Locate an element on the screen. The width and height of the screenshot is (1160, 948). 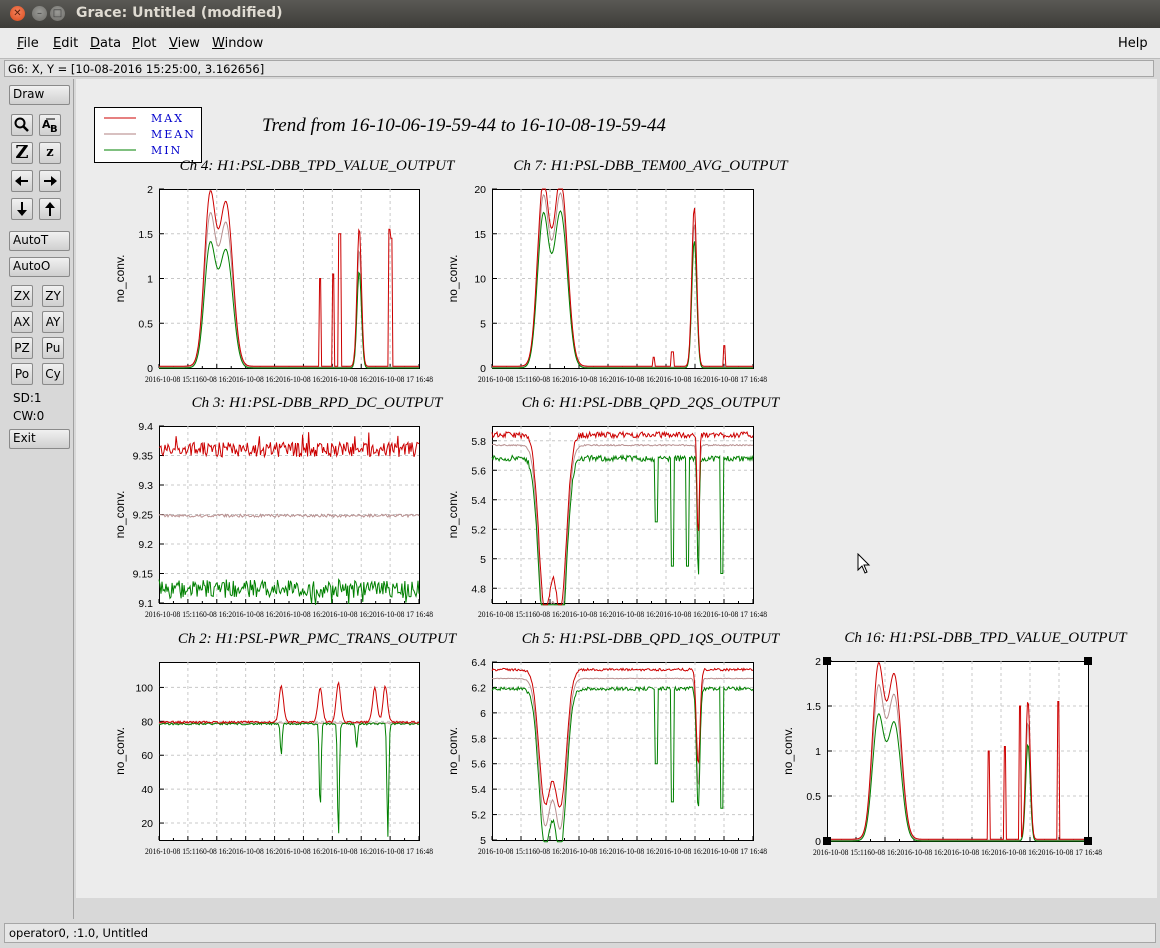
y-tick-label: 9.4 is located at coordinates (145, 427).